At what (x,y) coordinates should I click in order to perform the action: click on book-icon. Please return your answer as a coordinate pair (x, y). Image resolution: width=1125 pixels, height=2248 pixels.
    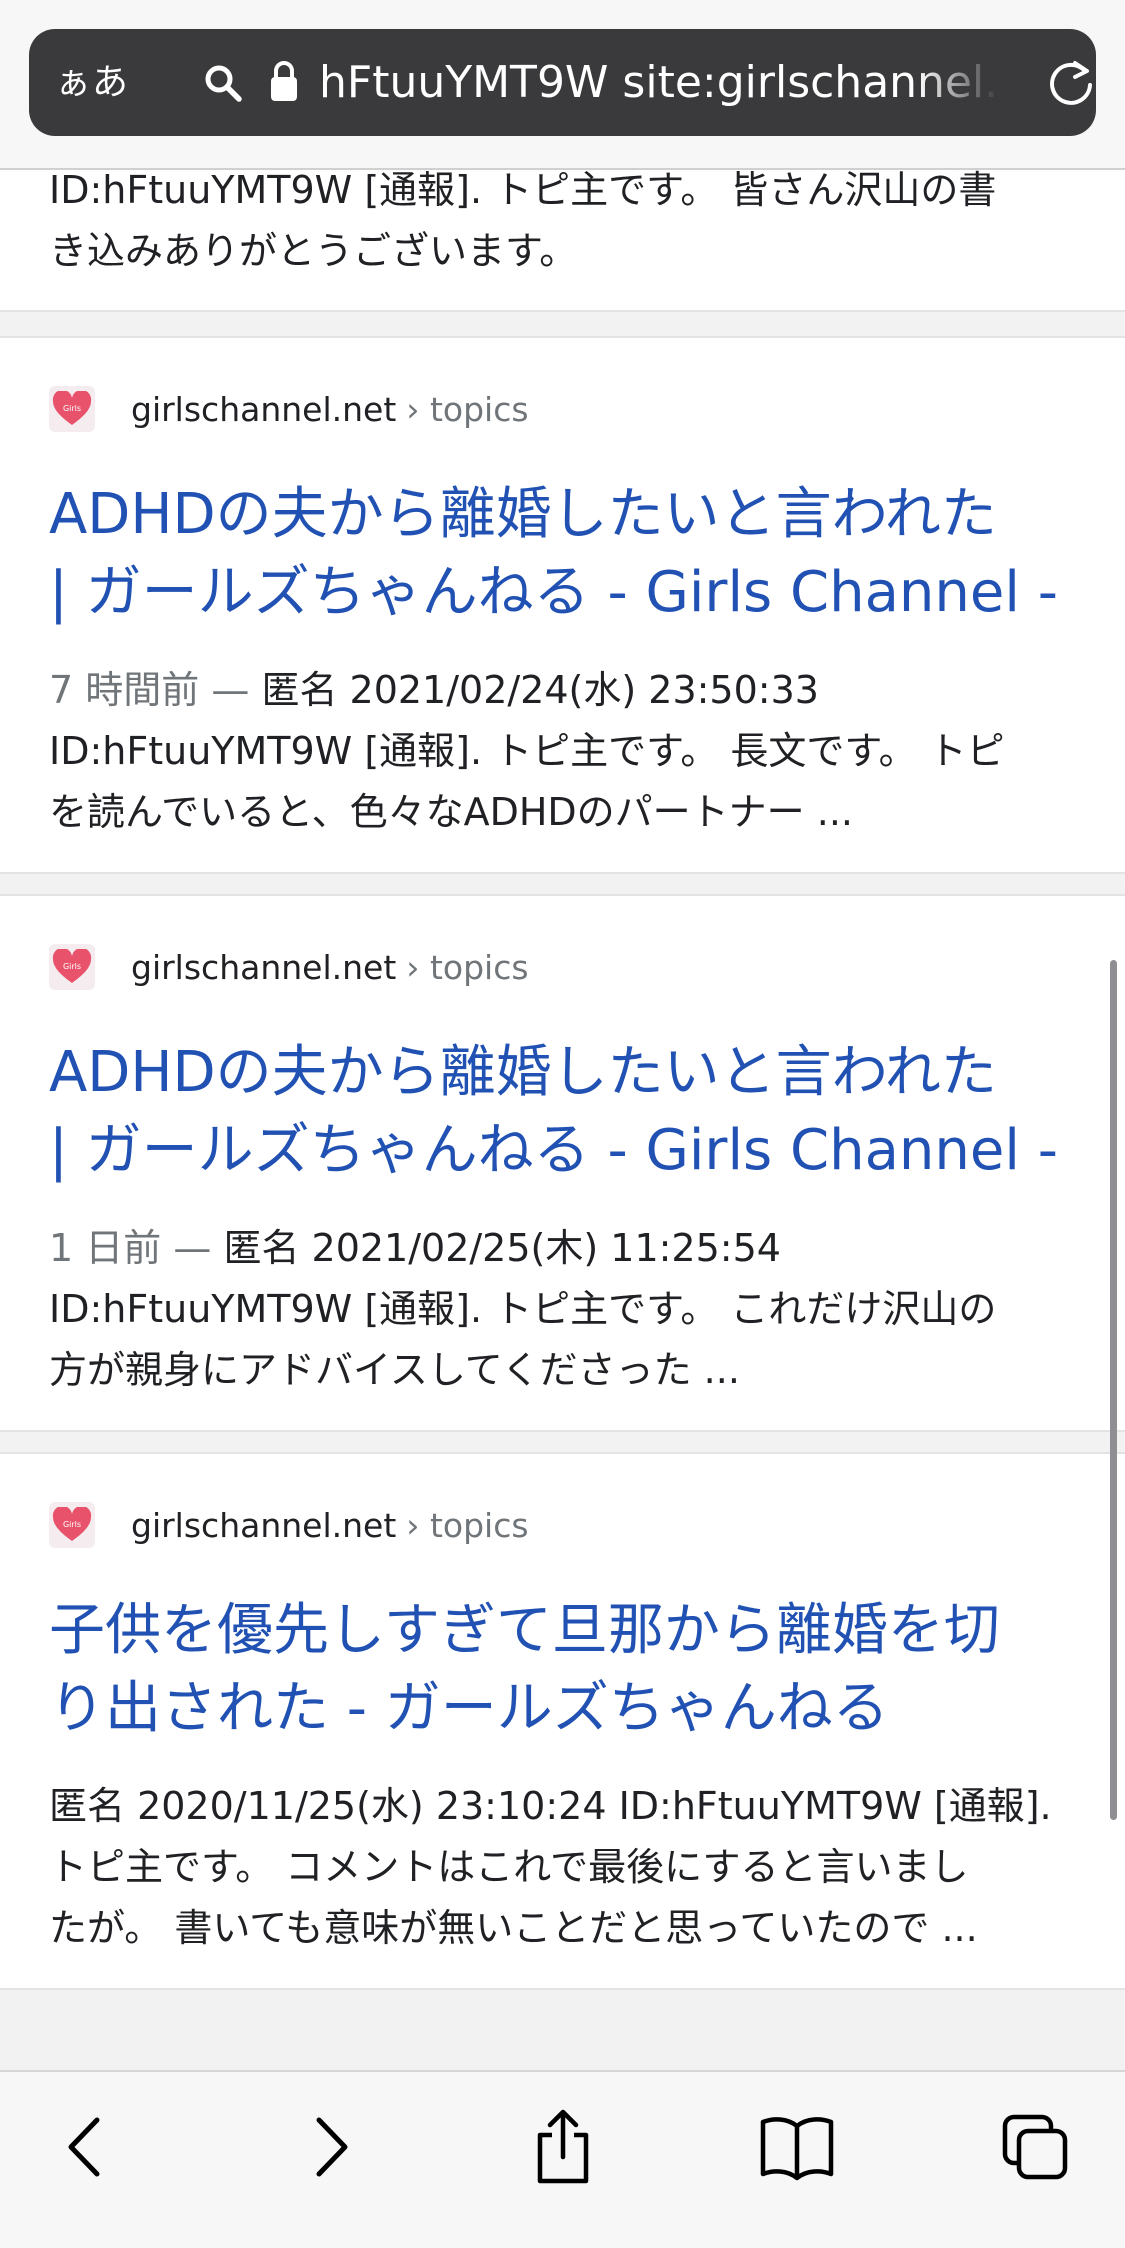
    Looking at the image, I should click on (797, 2149).